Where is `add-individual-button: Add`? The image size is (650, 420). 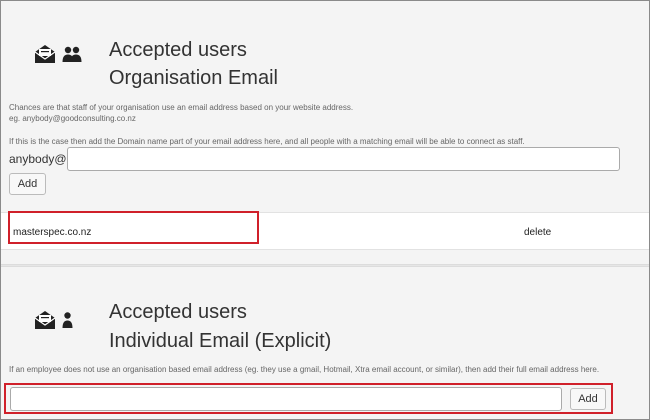
add-individual-button: Add is located at coordinates (588, 399).